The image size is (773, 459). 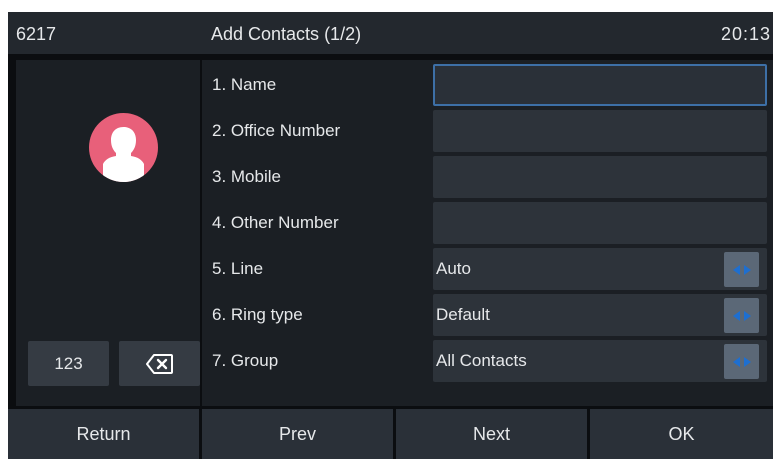 I want to click on form-row-name: 1. Name, so click(x=487, y=85).